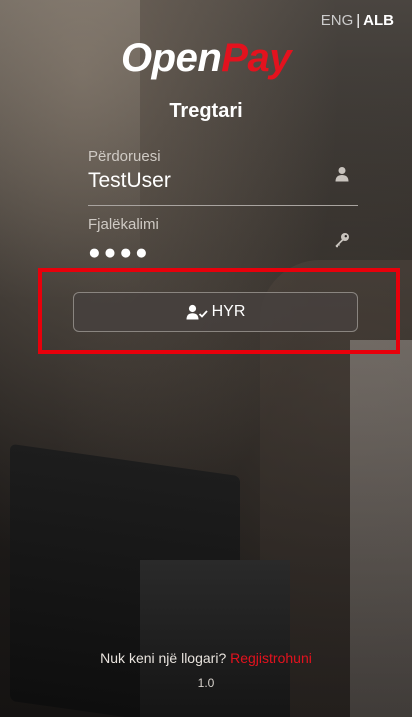  I want to click on username-field: Përdoruesi TestUser, so click(223, 177).